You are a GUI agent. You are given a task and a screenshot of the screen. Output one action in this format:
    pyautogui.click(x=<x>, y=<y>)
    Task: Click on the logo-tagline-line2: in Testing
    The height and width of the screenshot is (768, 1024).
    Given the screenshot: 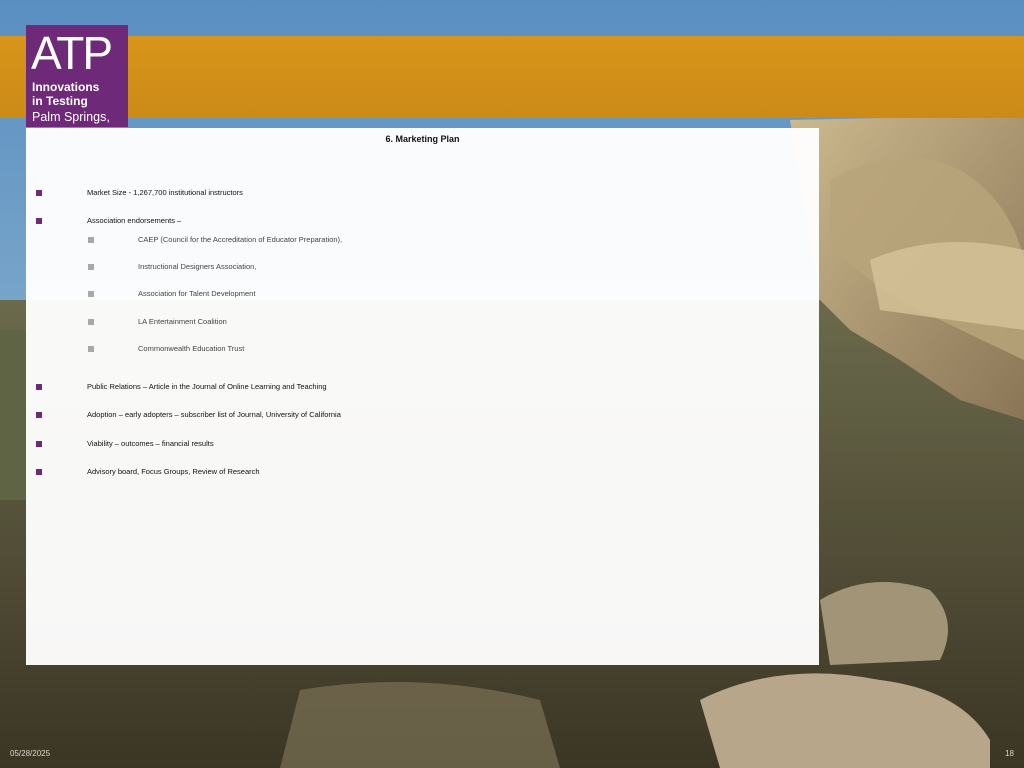 What is the action you would take?
    pyautogui.click(x=60, y=101)
    